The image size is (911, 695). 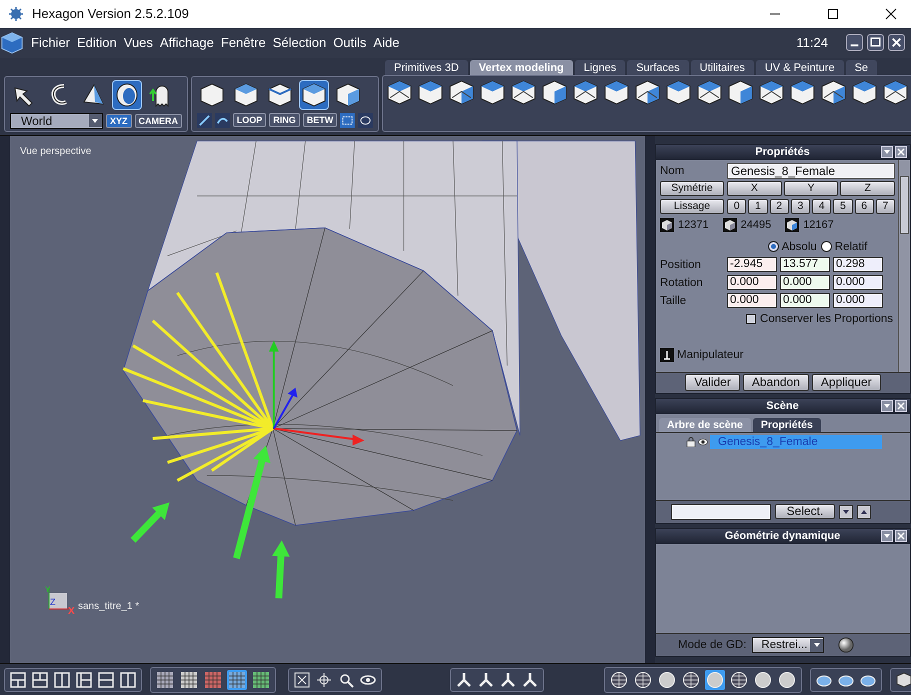 I want to click on menu-item: Fenêtre, so click(x=243, y=42).